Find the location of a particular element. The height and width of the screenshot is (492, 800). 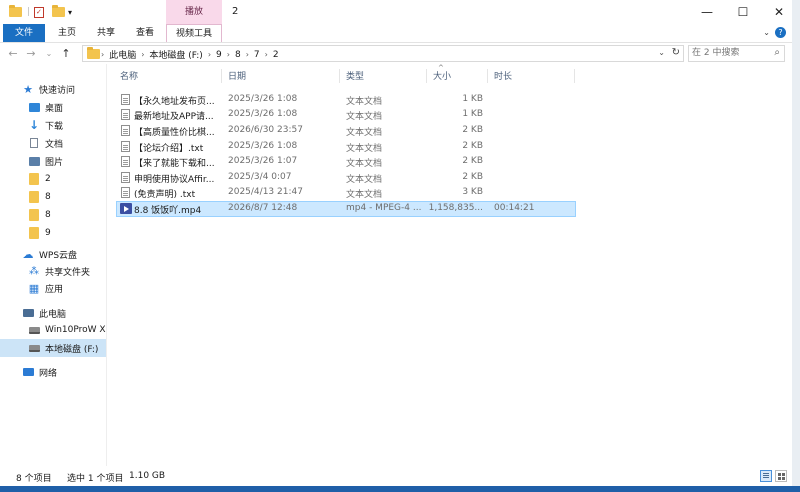

nav-item-network: 网络 is located at coordinates (53, 372).